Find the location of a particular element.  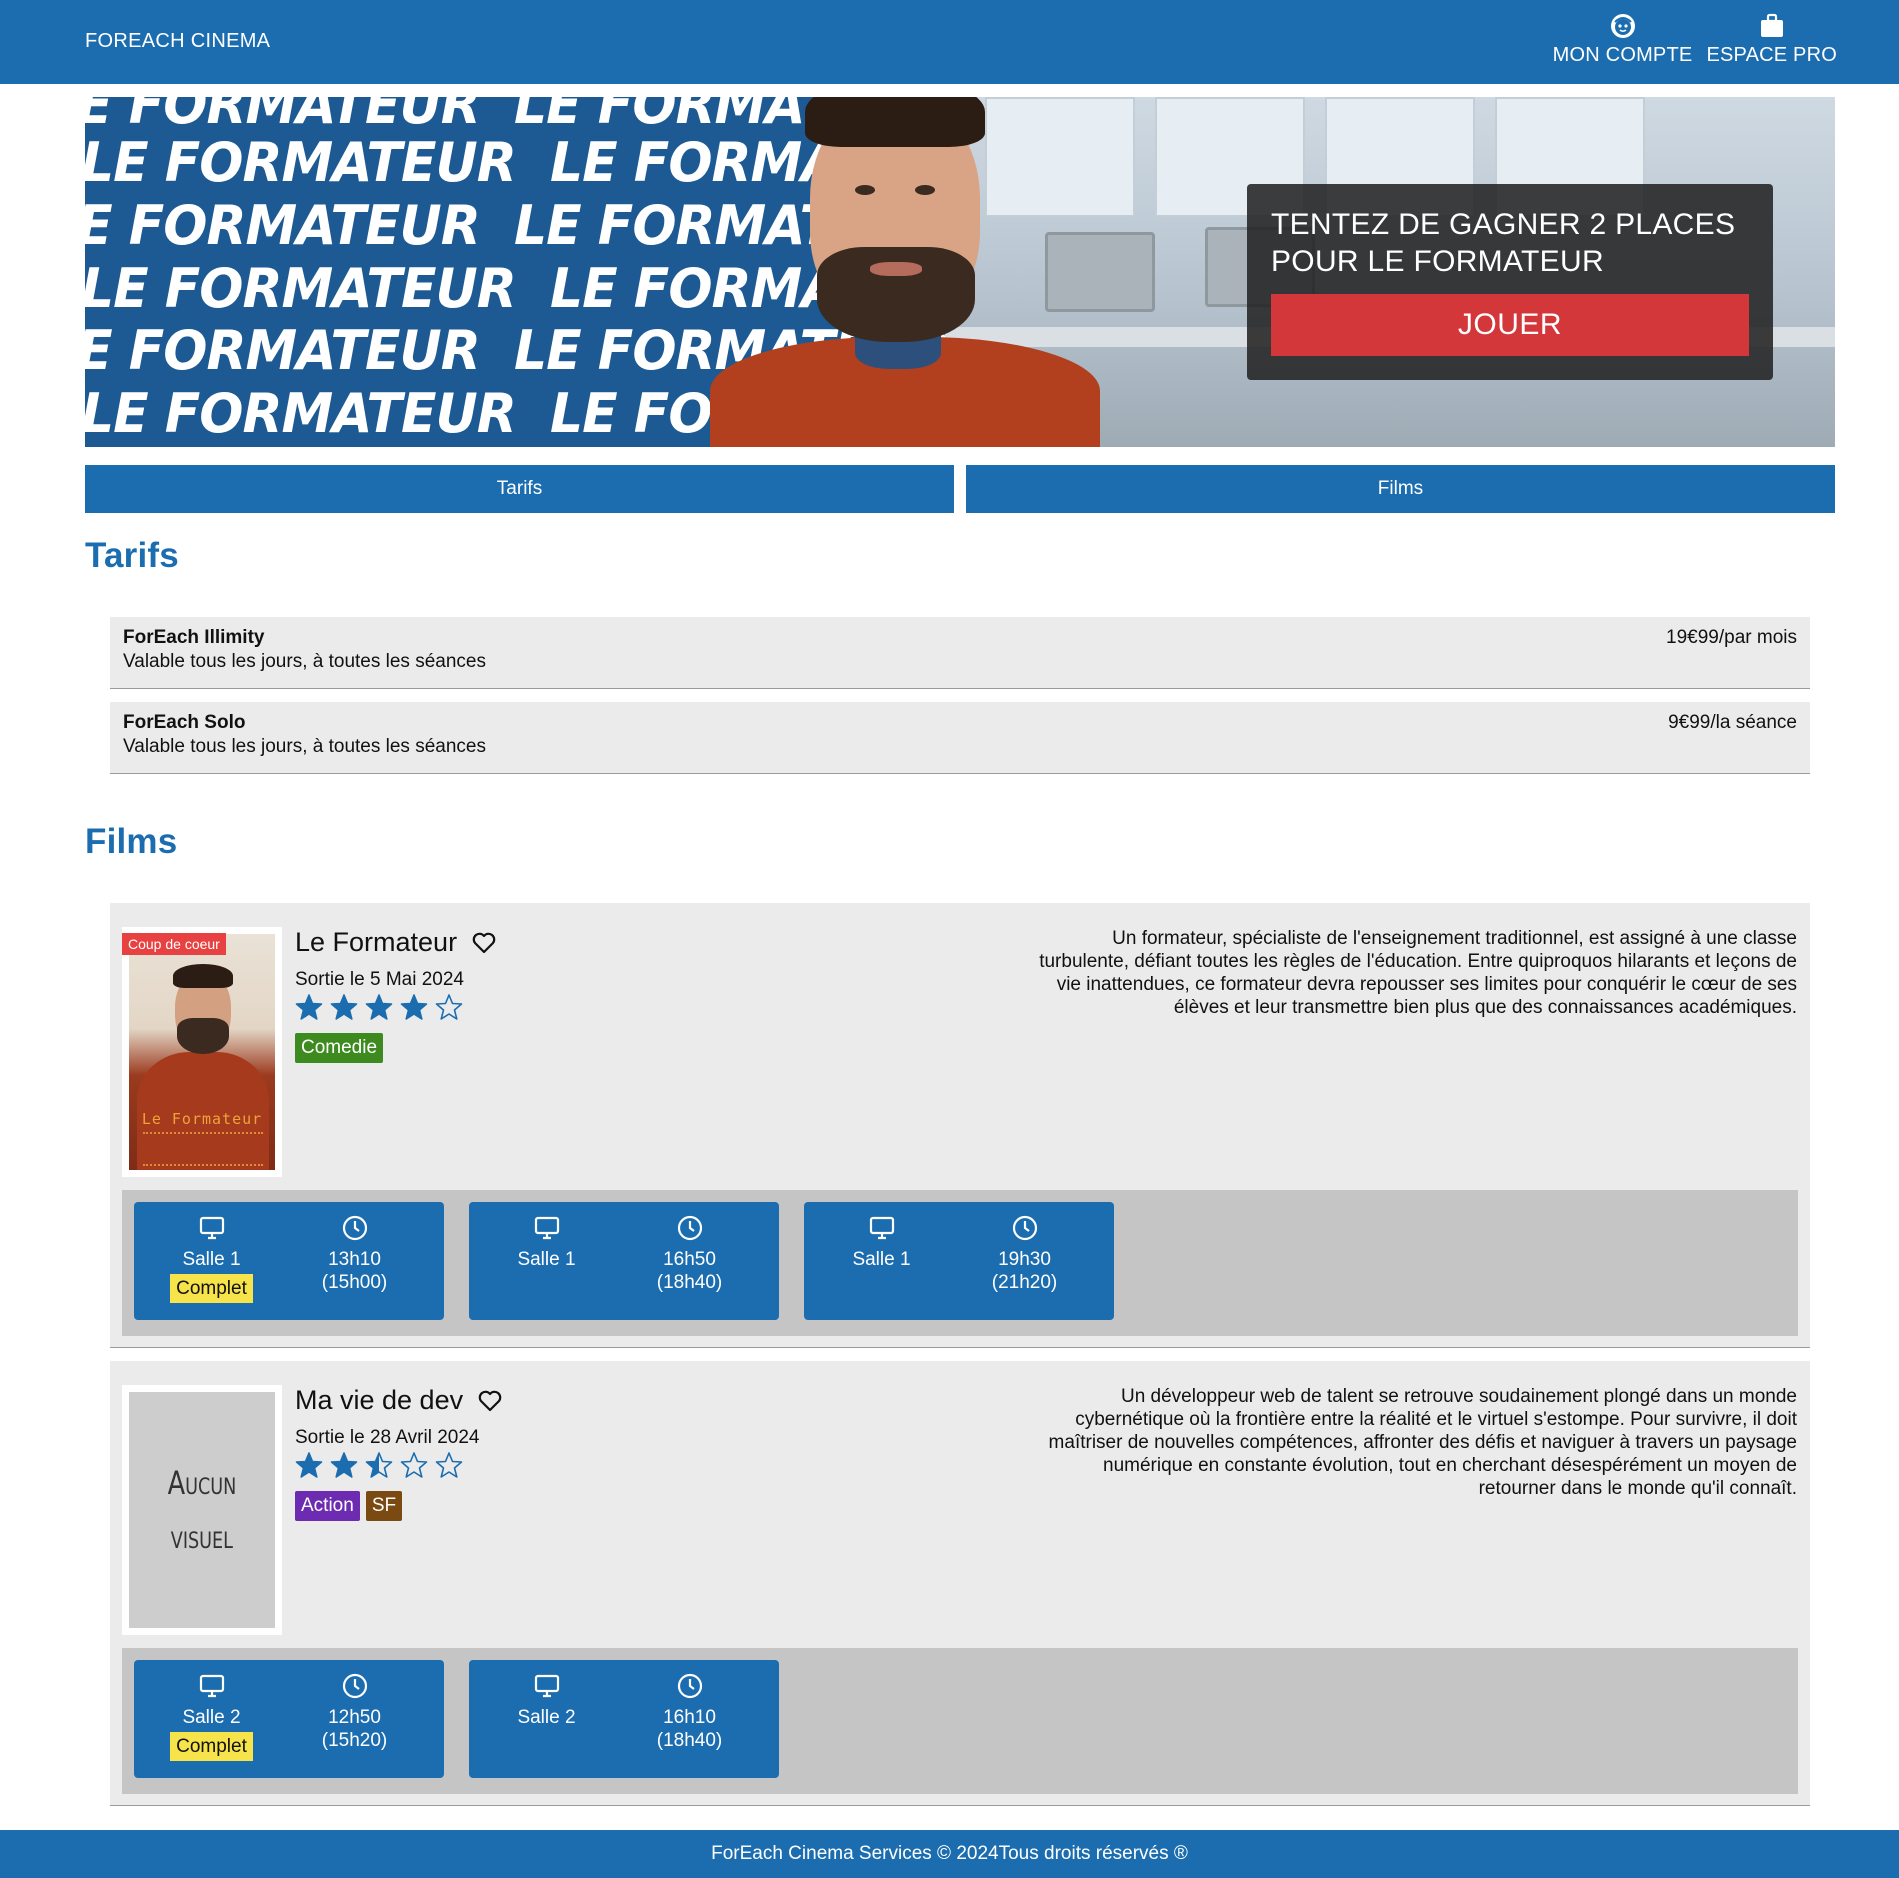

poster-title: Le Formateur is located at coordinates (202, 1119).